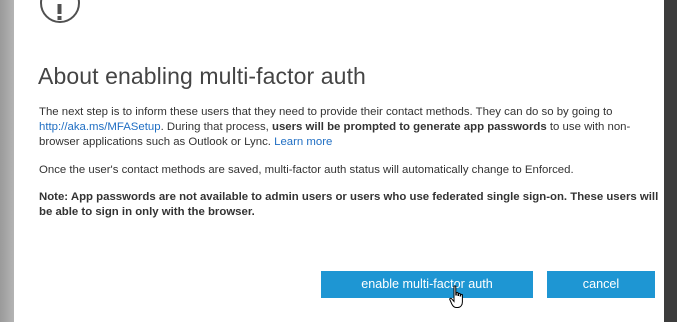 Image resolution: width=677 pixels, height=322 pixels. I want to click on learn-more-link: Learn more, so click(303, 142).